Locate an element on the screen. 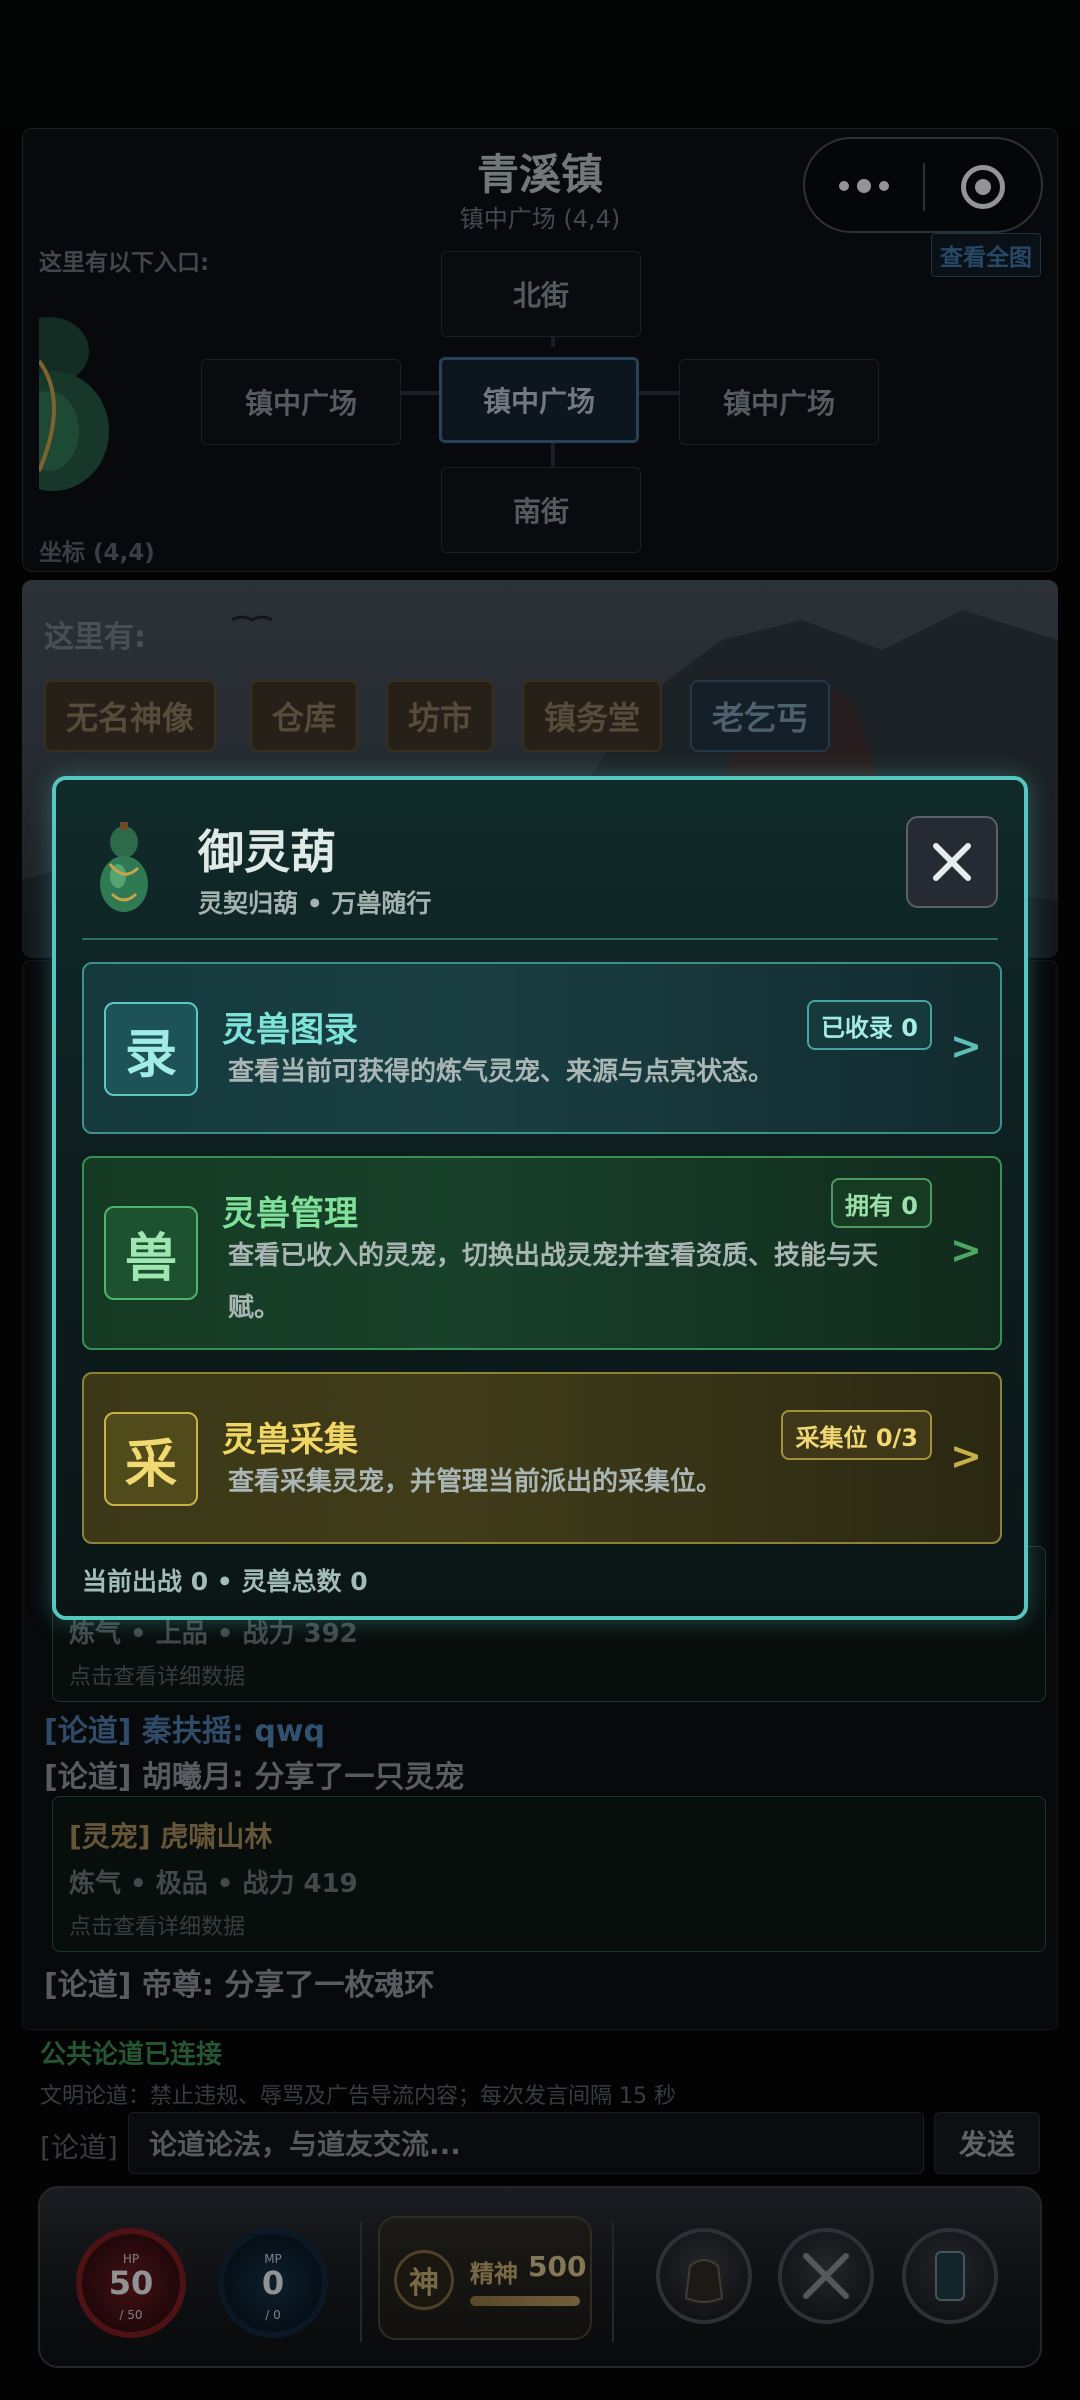 Image resolution: width=1080 pixels, height=2400 pixels. beast-catalog-entry: 录 灵兽图录 已收录 0 查看当前可获得的炼气灵宠、来源与点亮状态。 > is located at coordinates (542, 1048).